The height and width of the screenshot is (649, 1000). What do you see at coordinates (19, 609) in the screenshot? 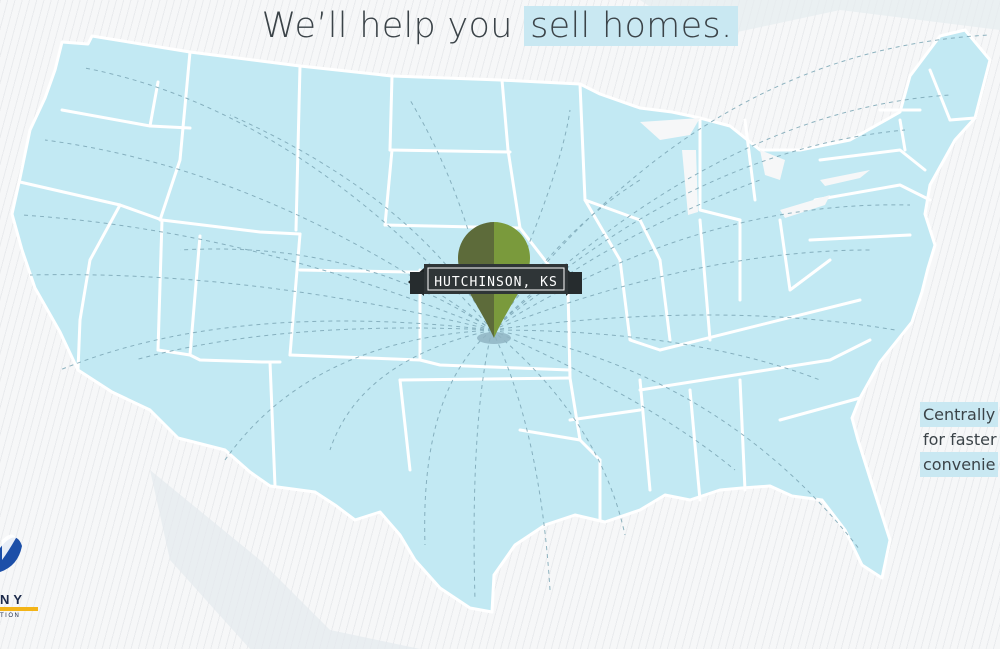
I see `logo-accent-bar` at bounding box center [19, 609].